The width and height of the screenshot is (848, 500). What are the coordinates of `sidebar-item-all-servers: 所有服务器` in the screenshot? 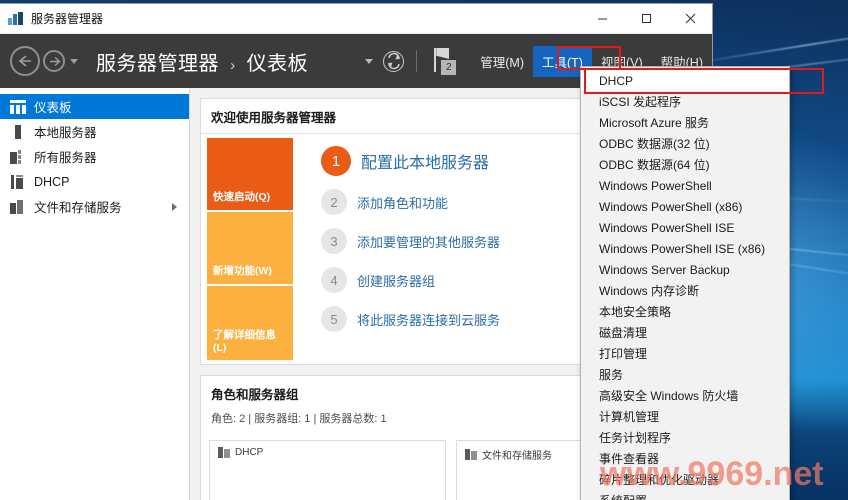 It's located at (94, 156).